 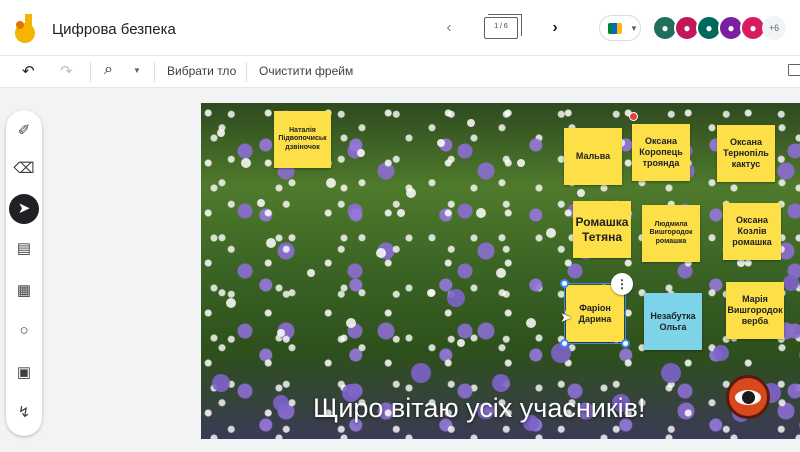 What do you see at coordinates (661, 152) in the screenshot?
I see `sticky-note: Оксана Коропець троянда` at bounding box center [661, 152].